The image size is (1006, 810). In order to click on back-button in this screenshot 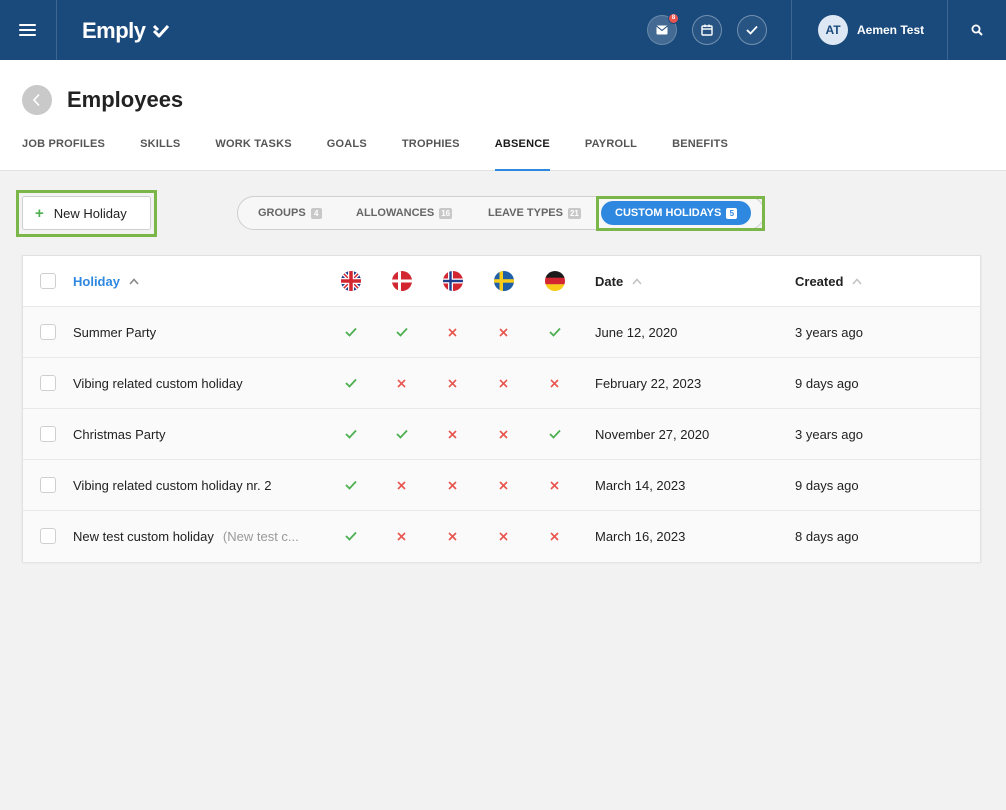, I will do `click(37, 100)`.